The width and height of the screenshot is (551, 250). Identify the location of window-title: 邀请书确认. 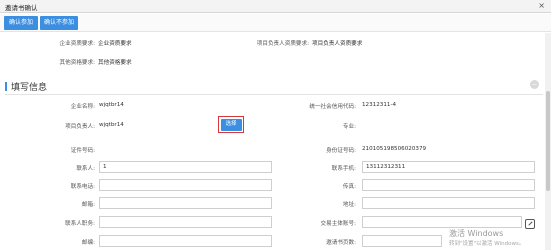
(21, 8).